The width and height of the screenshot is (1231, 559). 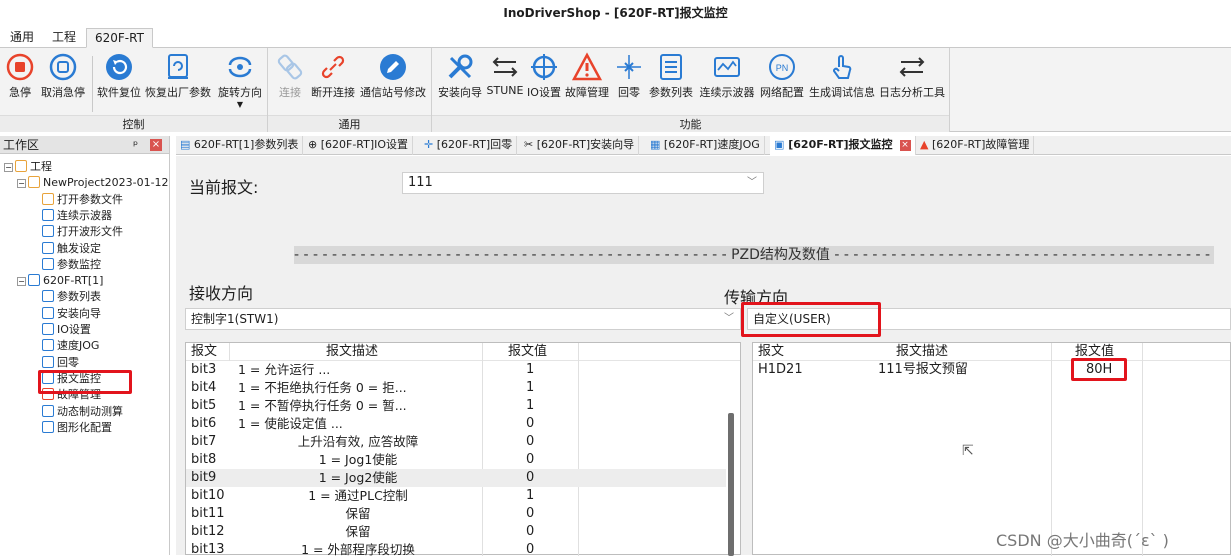 I want to click on folder-open-icon, so click(x=48, y=198).